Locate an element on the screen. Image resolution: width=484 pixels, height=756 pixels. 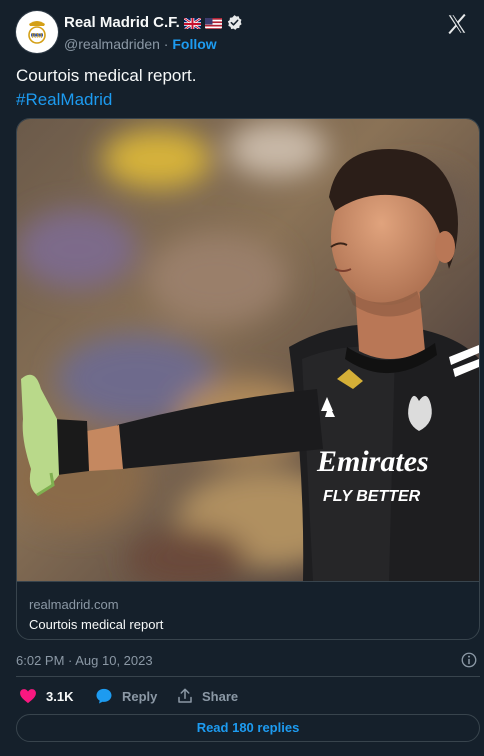
name-line: Real Madrid C.F. is located at coordinates (153, 22).